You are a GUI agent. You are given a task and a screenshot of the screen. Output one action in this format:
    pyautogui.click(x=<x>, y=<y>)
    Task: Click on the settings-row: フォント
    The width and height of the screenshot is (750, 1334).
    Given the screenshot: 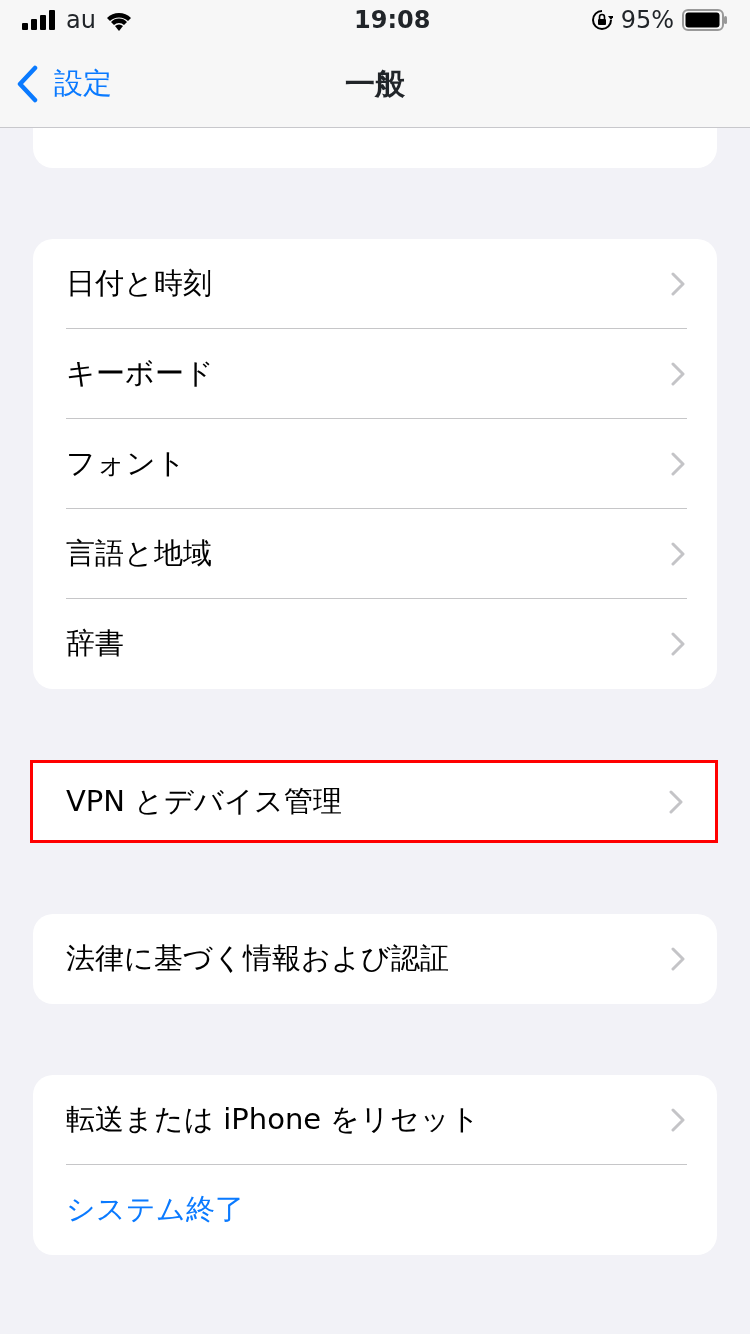 What is the action you would take?
    pyautogui.click(x=375, y=464)
    